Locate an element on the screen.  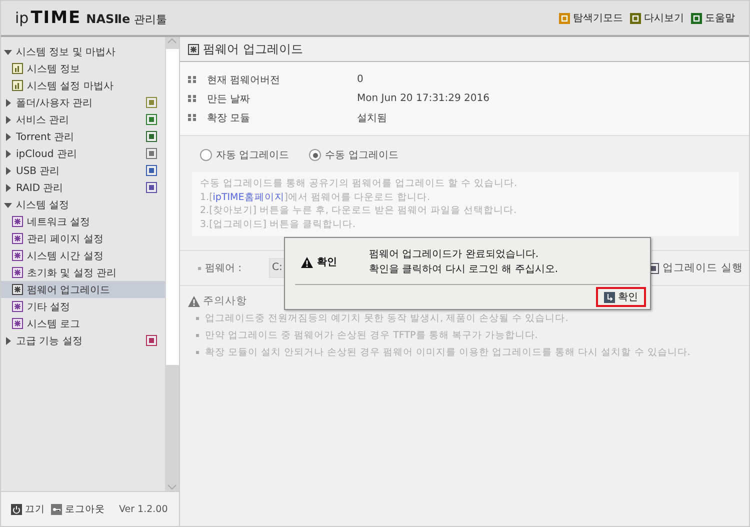
refresh-icon is located at coordinates (635, 18).